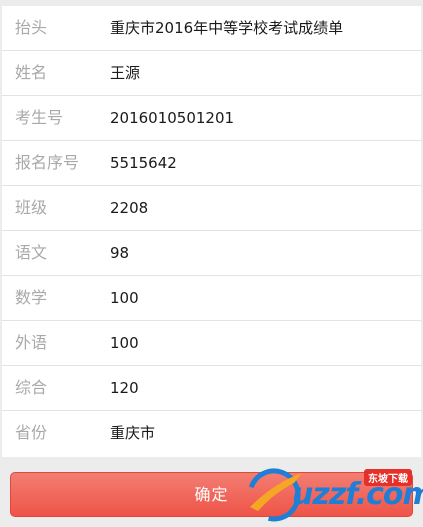 Image resolution: width=423 pixels, height=527 pixels. What do you see at coordinates (31, 72) in the screenshot?
I see `row-label: 姓名` at bounding box center [31, 72].